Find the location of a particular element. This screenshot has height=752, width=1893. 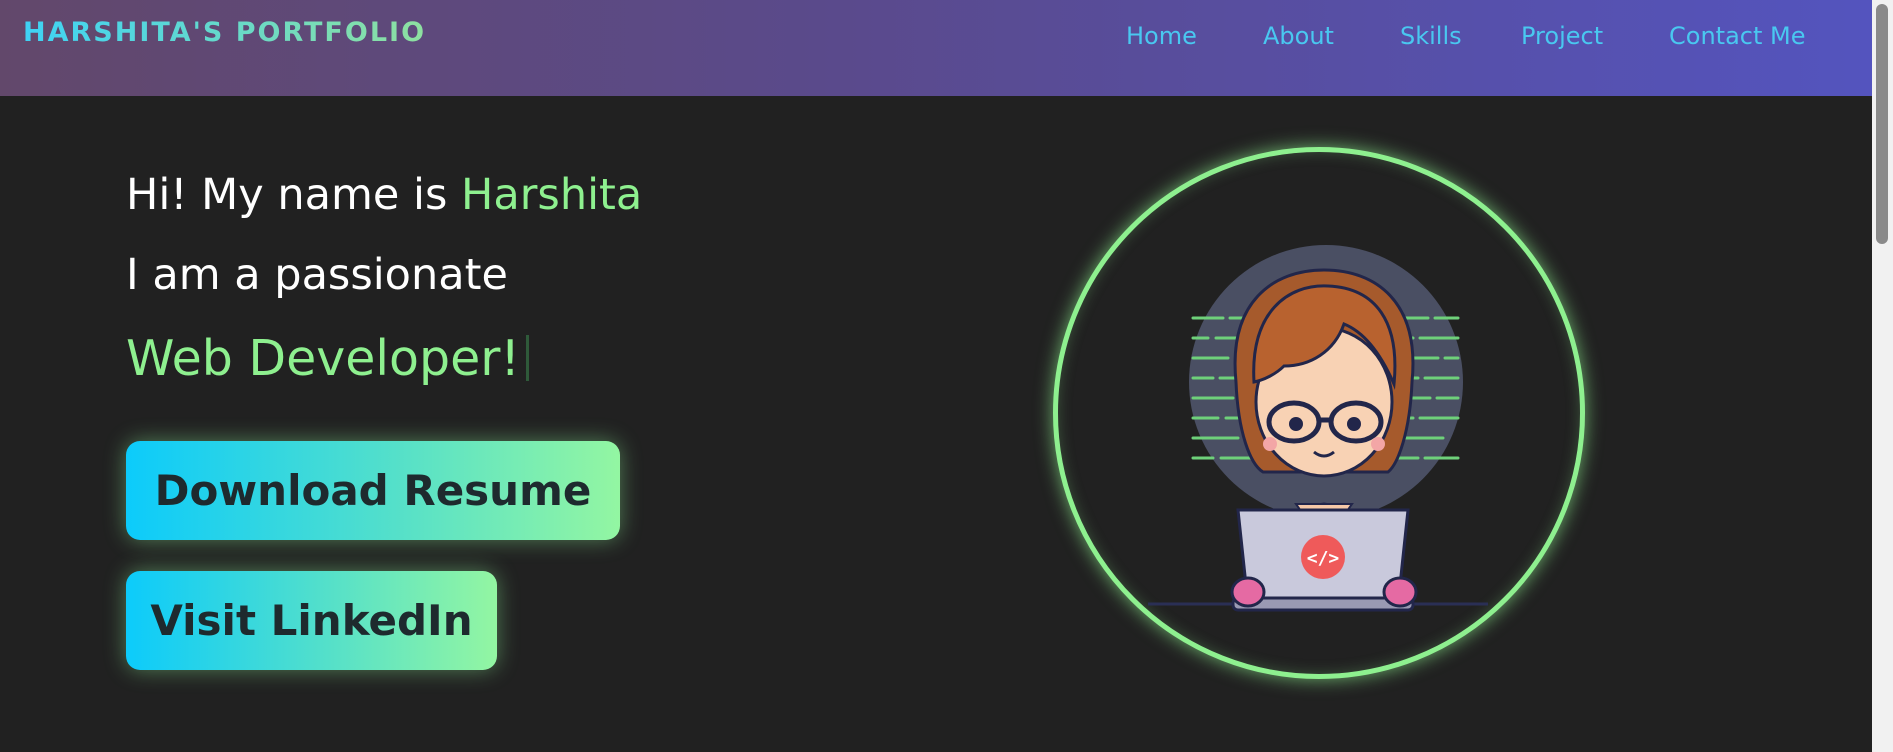

hero-greeting: Hi! My name is Harshita is located at coordinates (384, 195).